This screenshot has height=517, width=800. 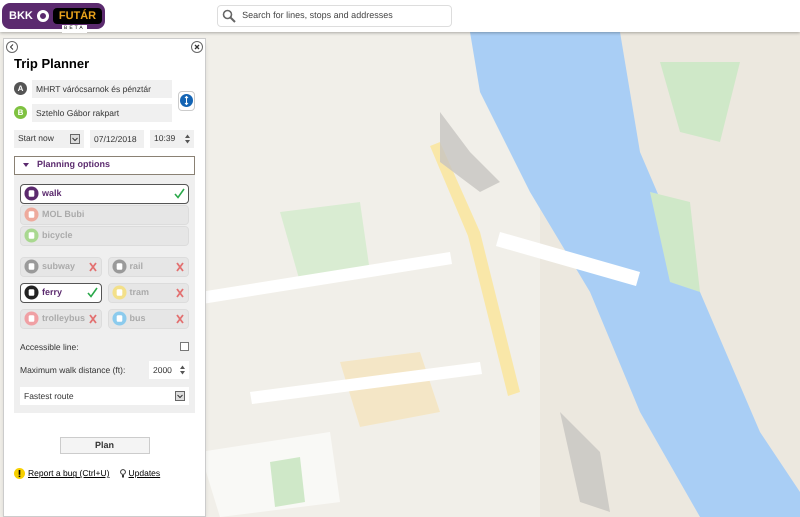 I want to click on time-mode-select: Start now, so click(x=49, y=139).